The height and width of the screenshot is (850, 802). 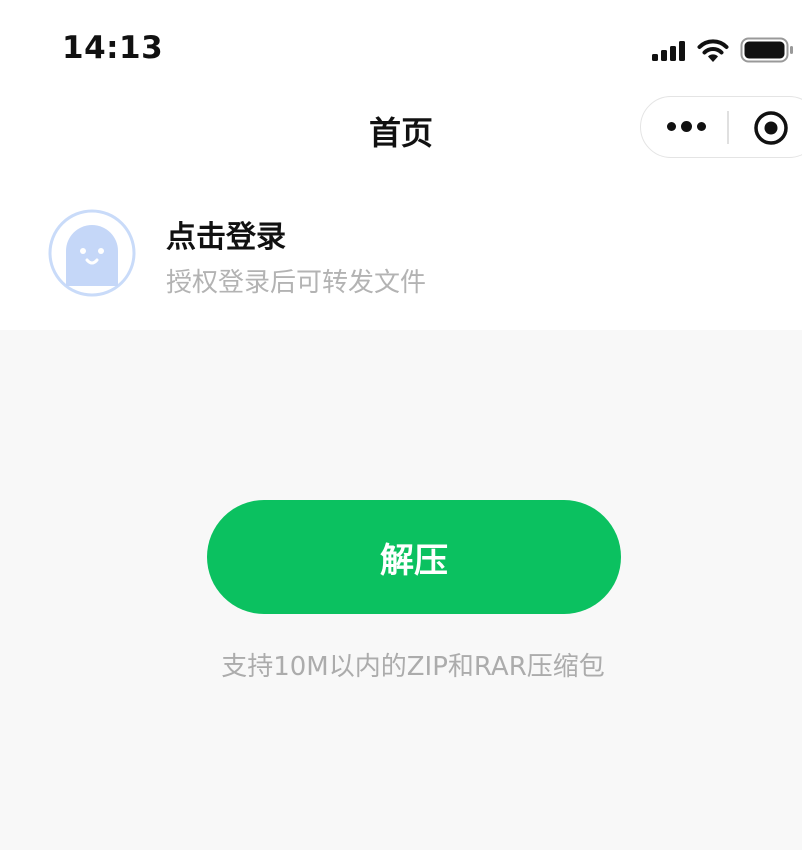 What do you see at coordinates (414, 557) in the screenshot?
I see `unzip-button: 解压` at bounding box center [414, 557].